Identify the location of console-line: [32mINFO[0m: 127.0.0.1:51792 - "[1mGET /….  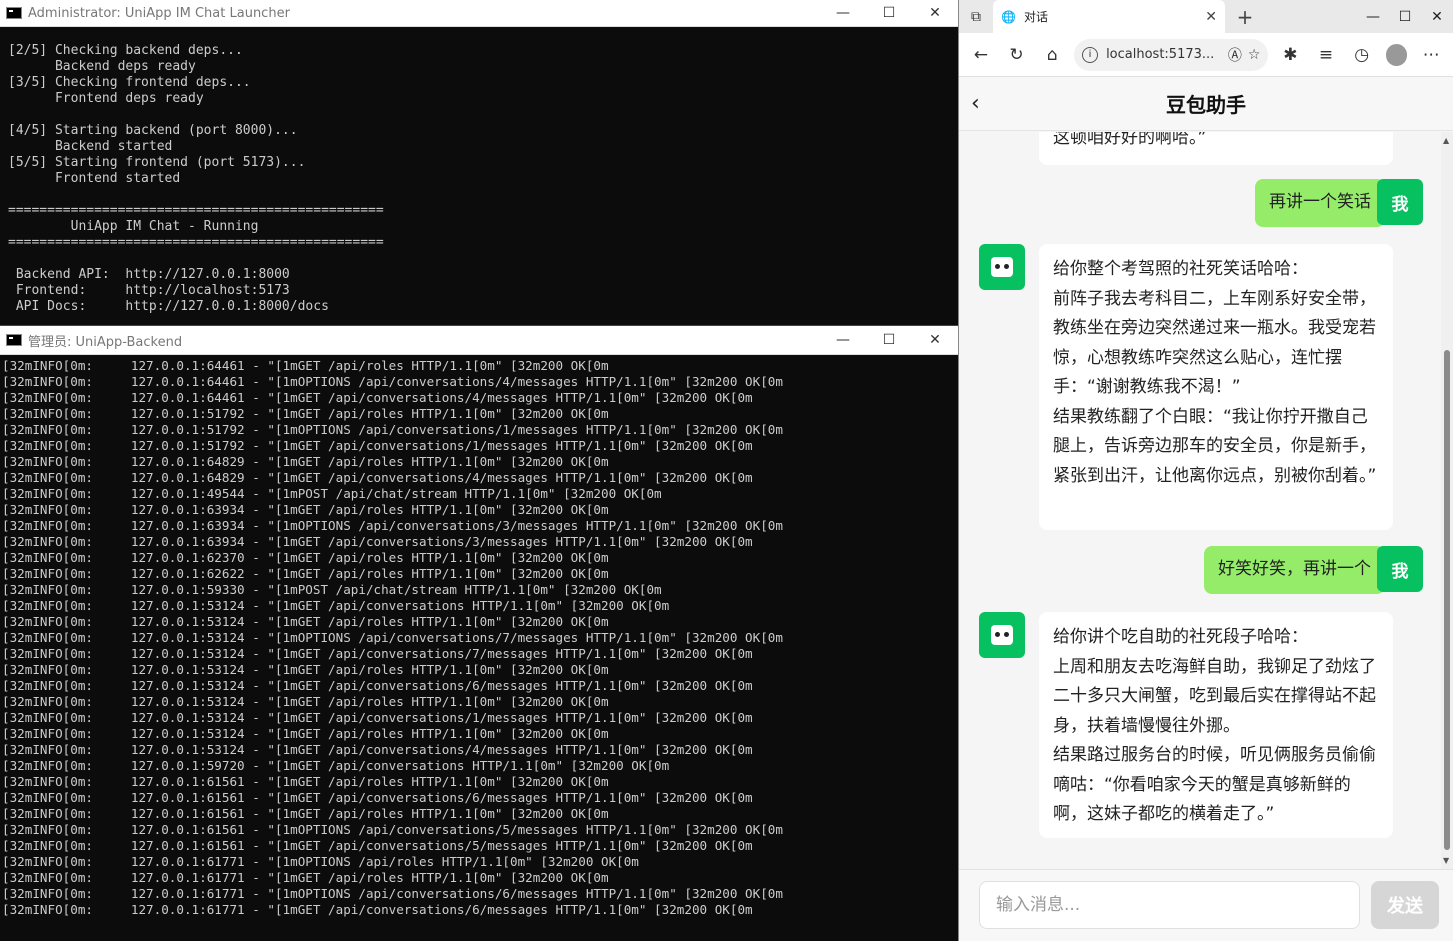
(377, 445).